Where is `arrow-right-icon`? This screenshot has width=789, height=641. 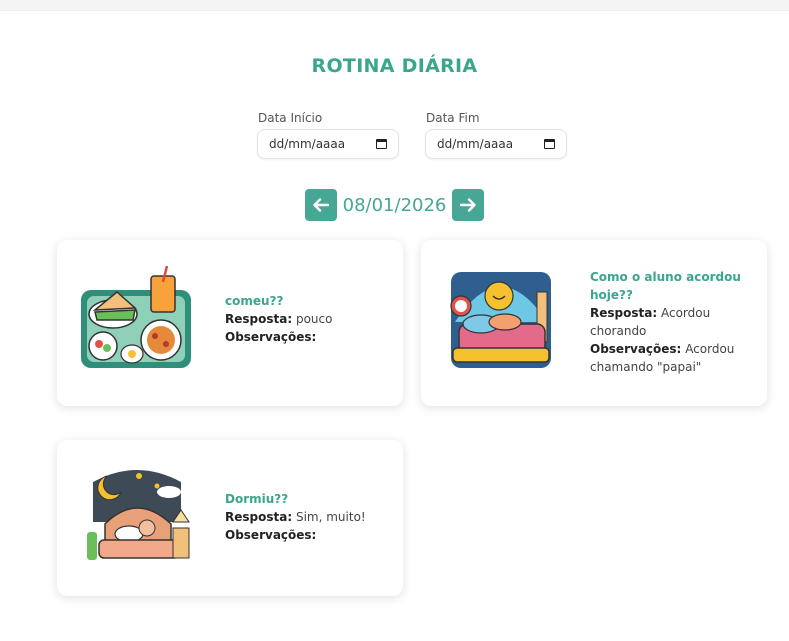
arrow-right-icon is located at coordinates (468, 205).